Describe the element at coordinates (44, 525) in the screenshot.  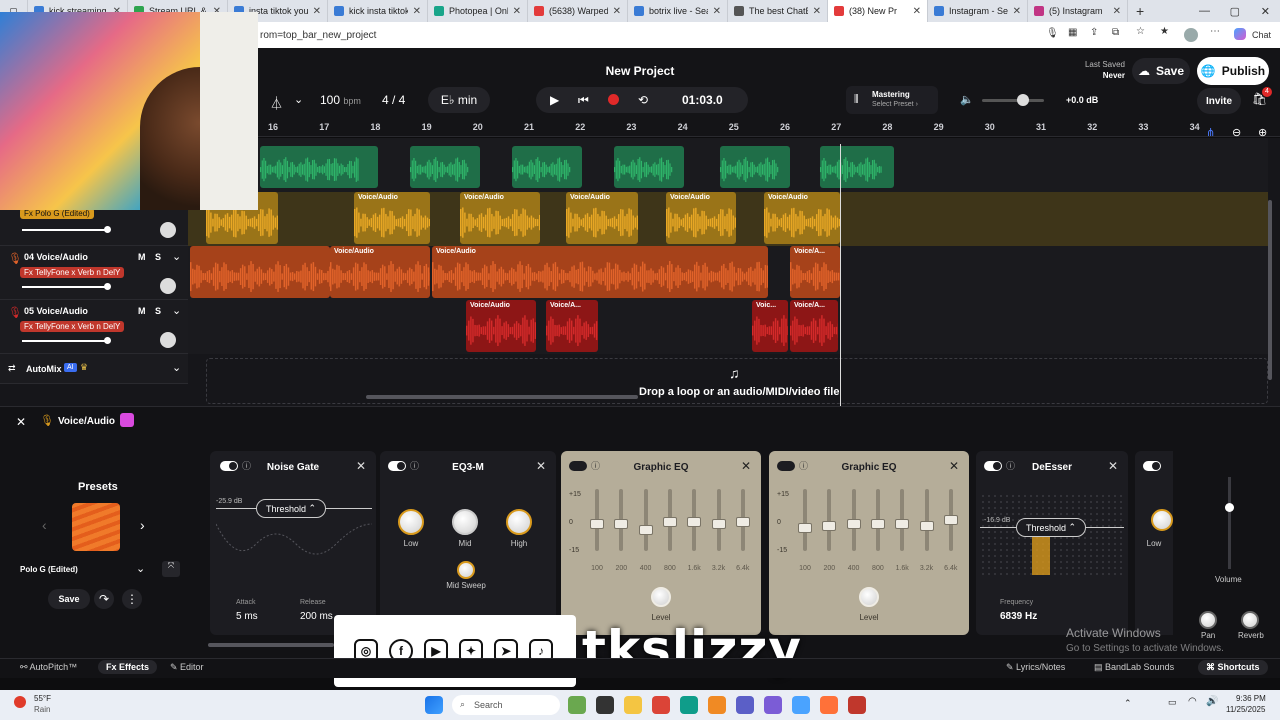
I see `prev-preset-icon: ‹` at that location.